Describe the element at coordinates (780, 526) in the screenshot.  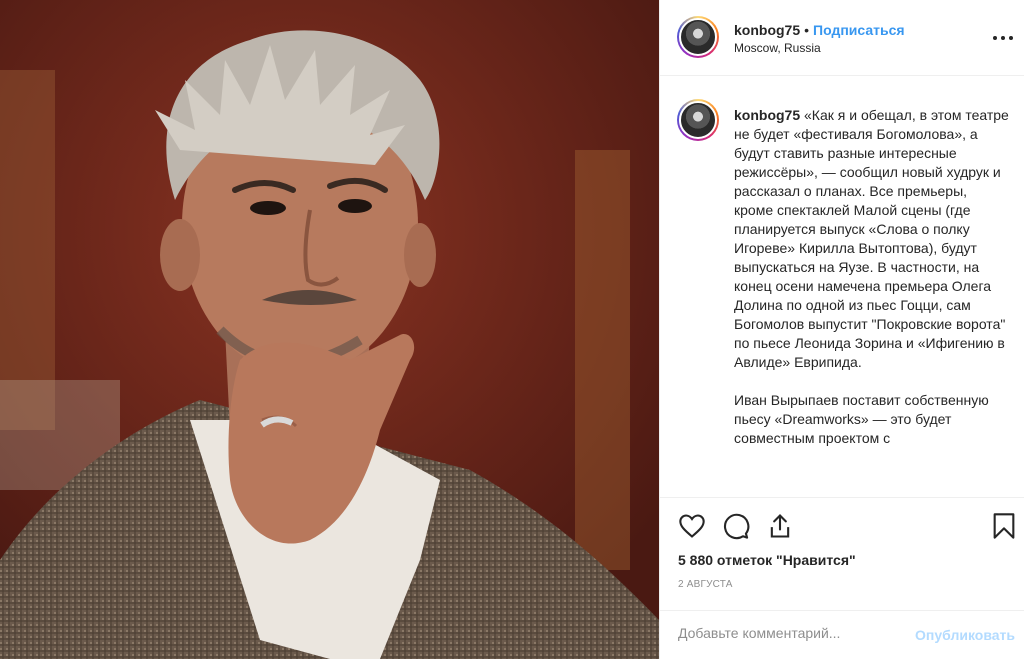
I see `share-icon` at that location.